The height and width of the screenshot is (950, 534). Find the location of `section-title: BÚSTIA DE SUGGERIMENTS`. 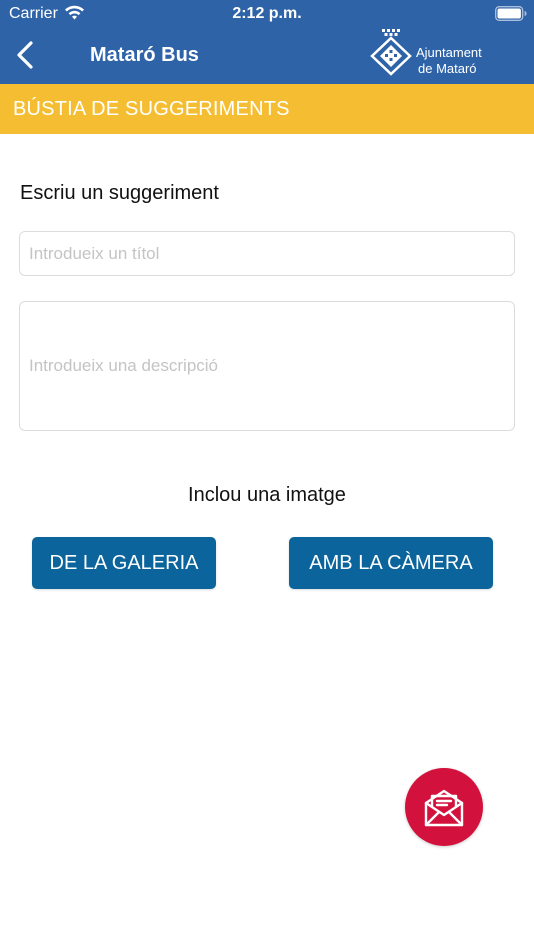

section-title: BÚSTIA DE SUGGERIMENTS is located at coordinates (151, 109).